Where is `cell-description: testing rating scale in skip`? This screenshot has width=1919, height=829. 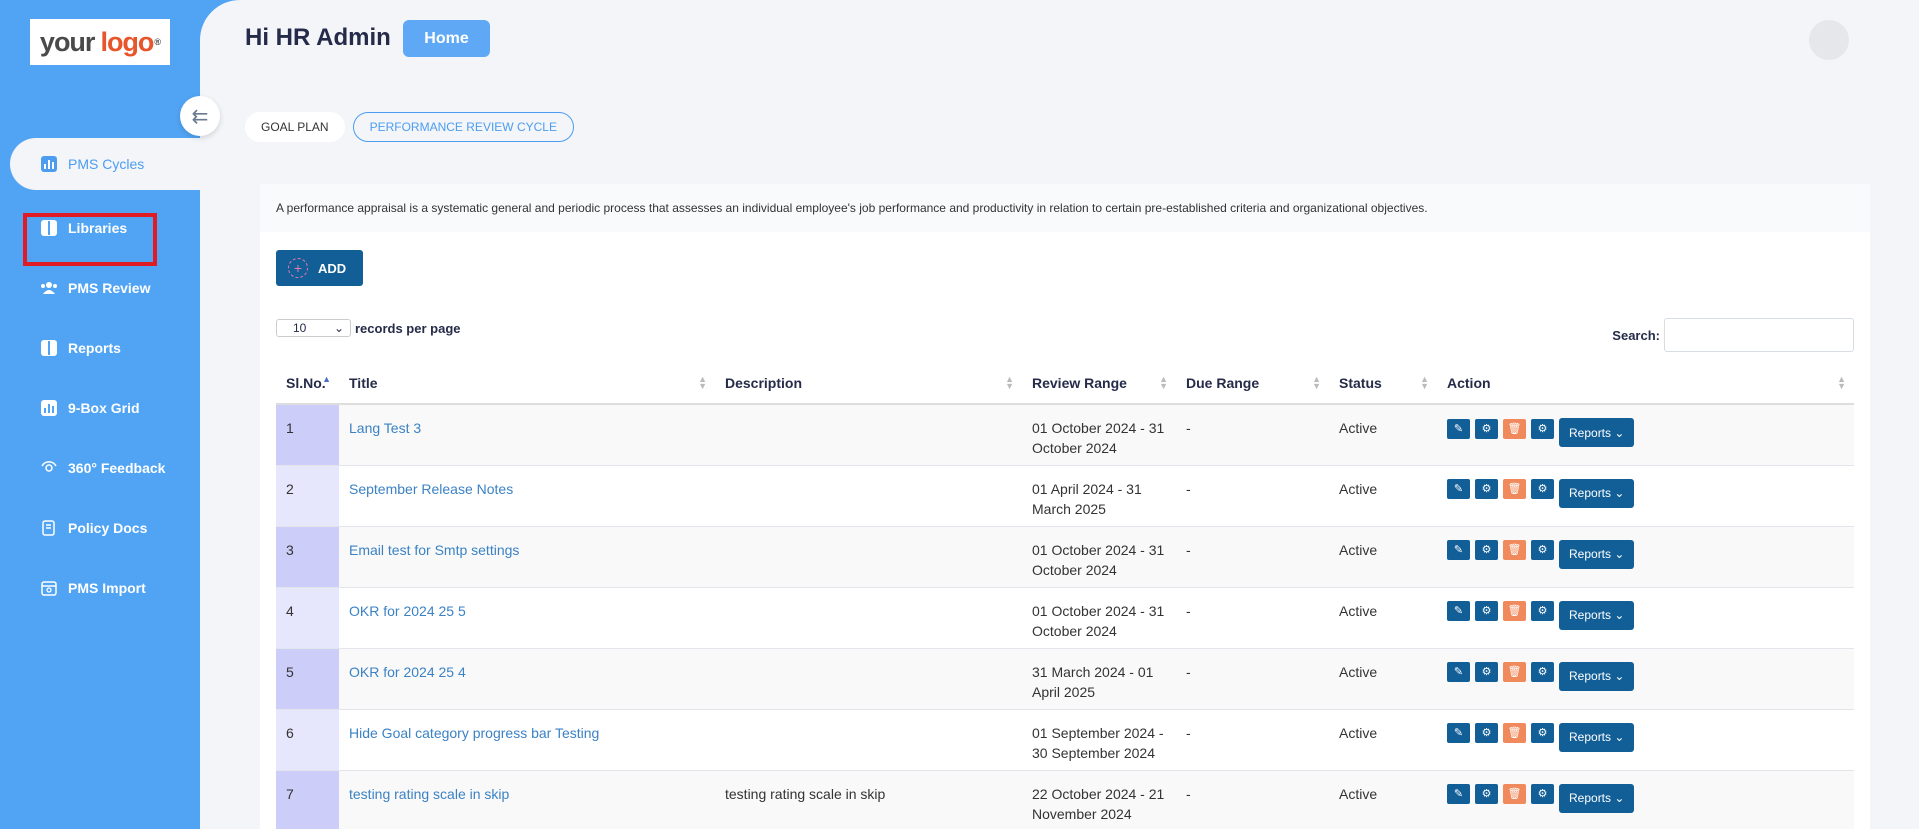 cell-description: testing rating scale in skip is located at coordinates (868, 799).